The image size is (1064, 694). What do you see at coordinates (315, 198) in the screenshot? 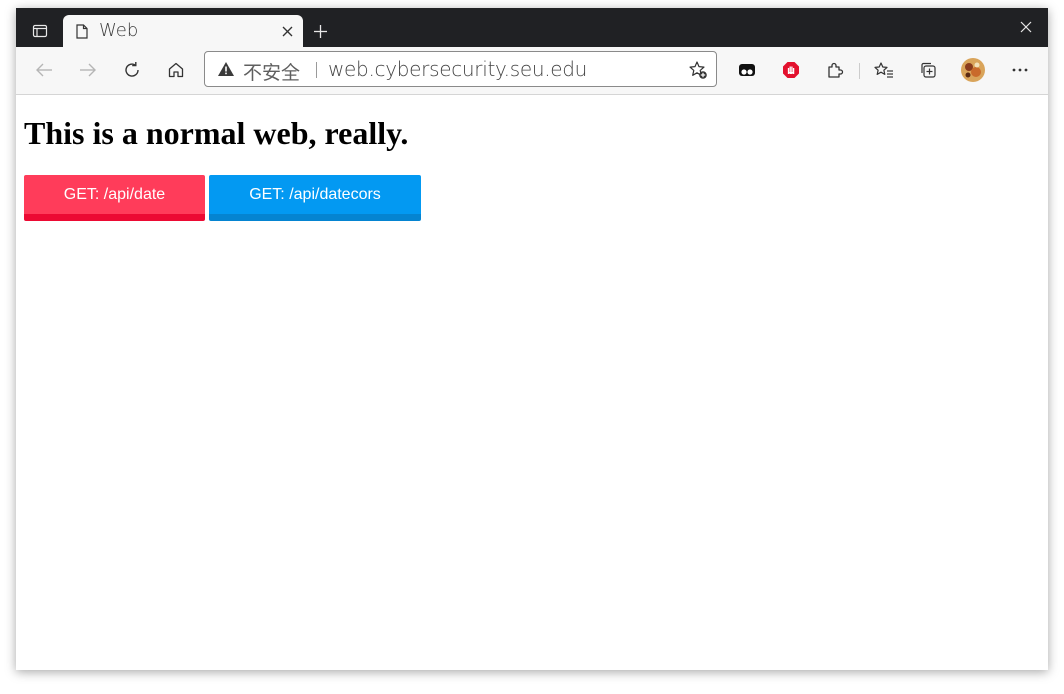
I see `get-datecors-button: GET: /api/datecors` at bounding box center [315, 198].